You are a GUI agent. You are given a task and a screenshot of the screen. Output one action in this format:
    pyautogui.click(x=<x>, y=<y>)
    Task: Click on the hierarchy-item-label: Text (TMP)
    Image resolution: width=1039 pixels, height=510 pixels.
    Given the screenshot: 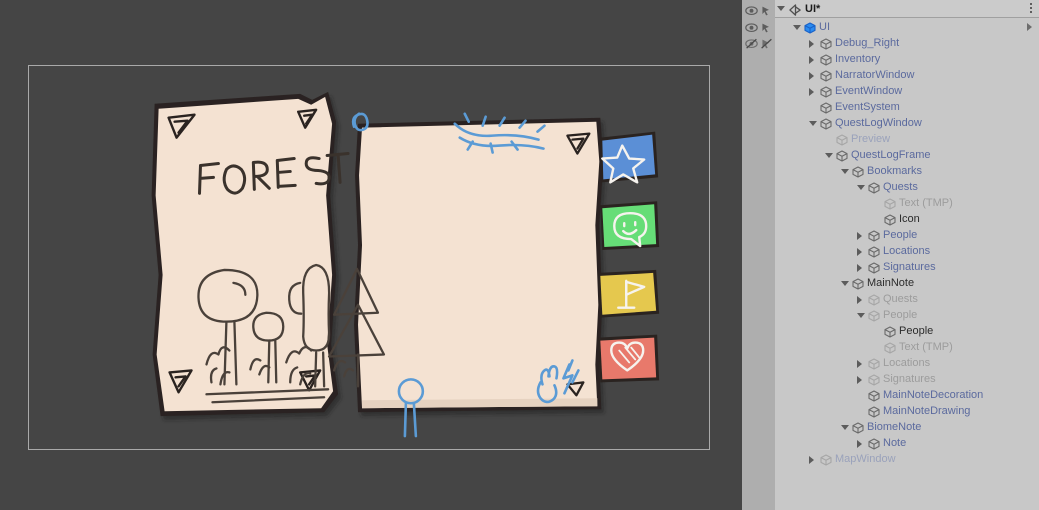 What is the action you would take?
    pyautogui.click(x=926, y=203)
    